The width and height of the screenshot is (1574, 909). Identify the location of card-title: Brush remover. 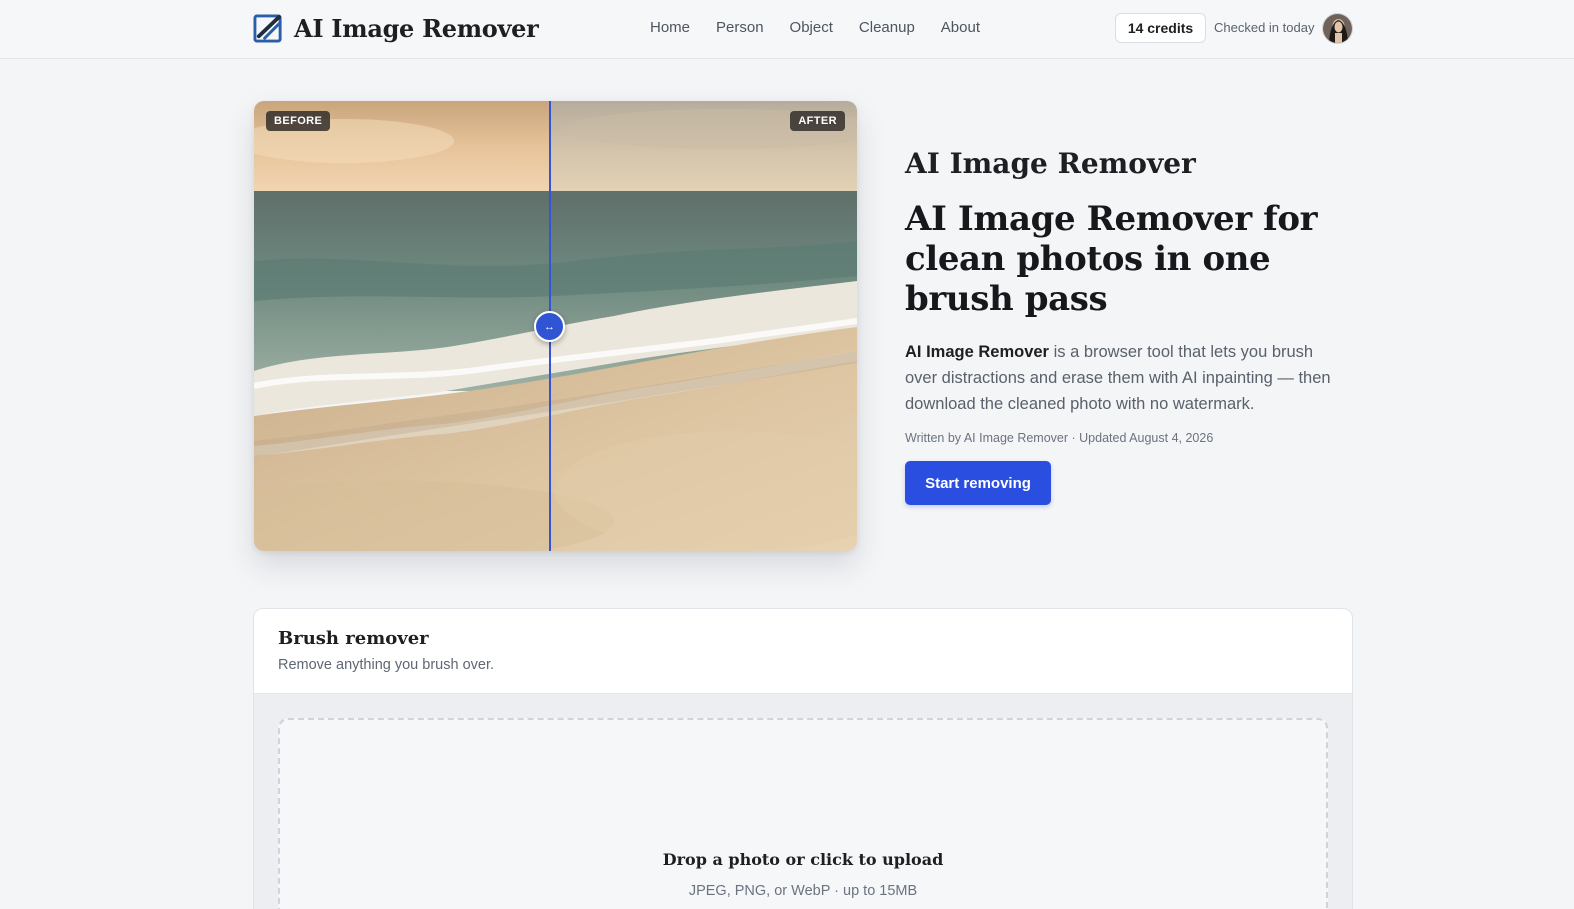
(353, 638).